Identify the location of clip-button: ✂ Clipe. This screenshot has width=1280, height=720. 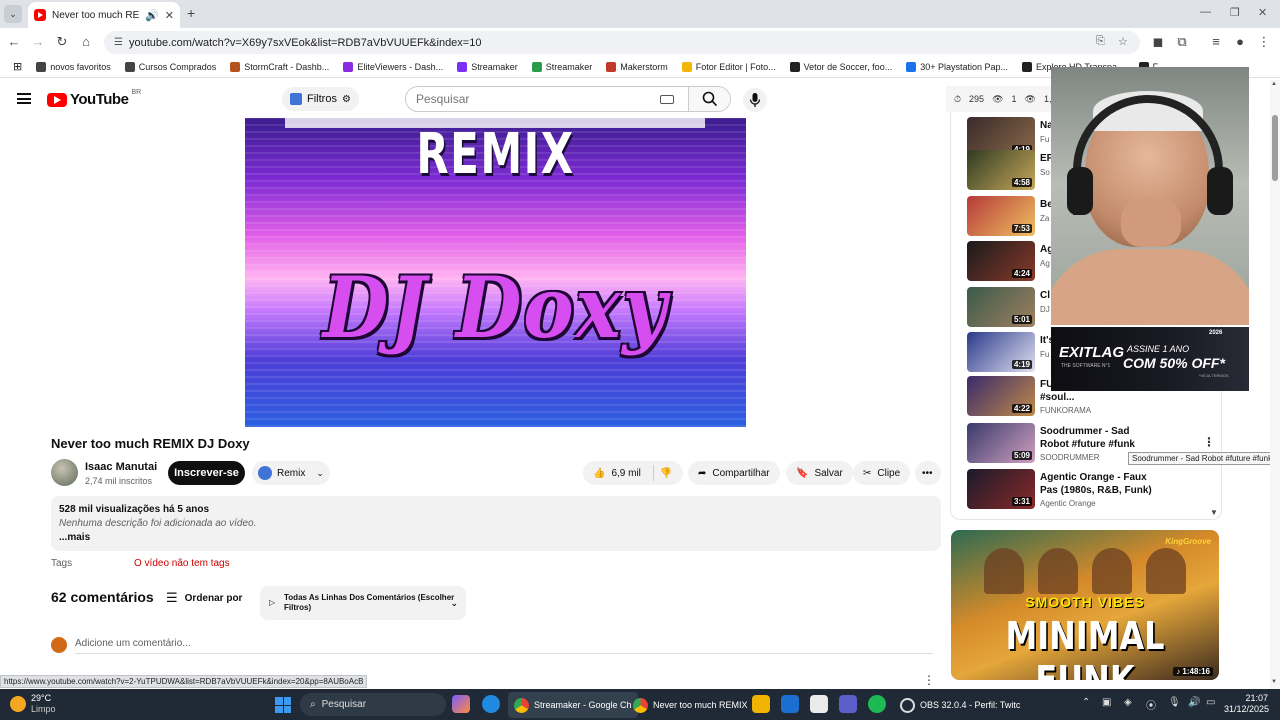
(882, 473).